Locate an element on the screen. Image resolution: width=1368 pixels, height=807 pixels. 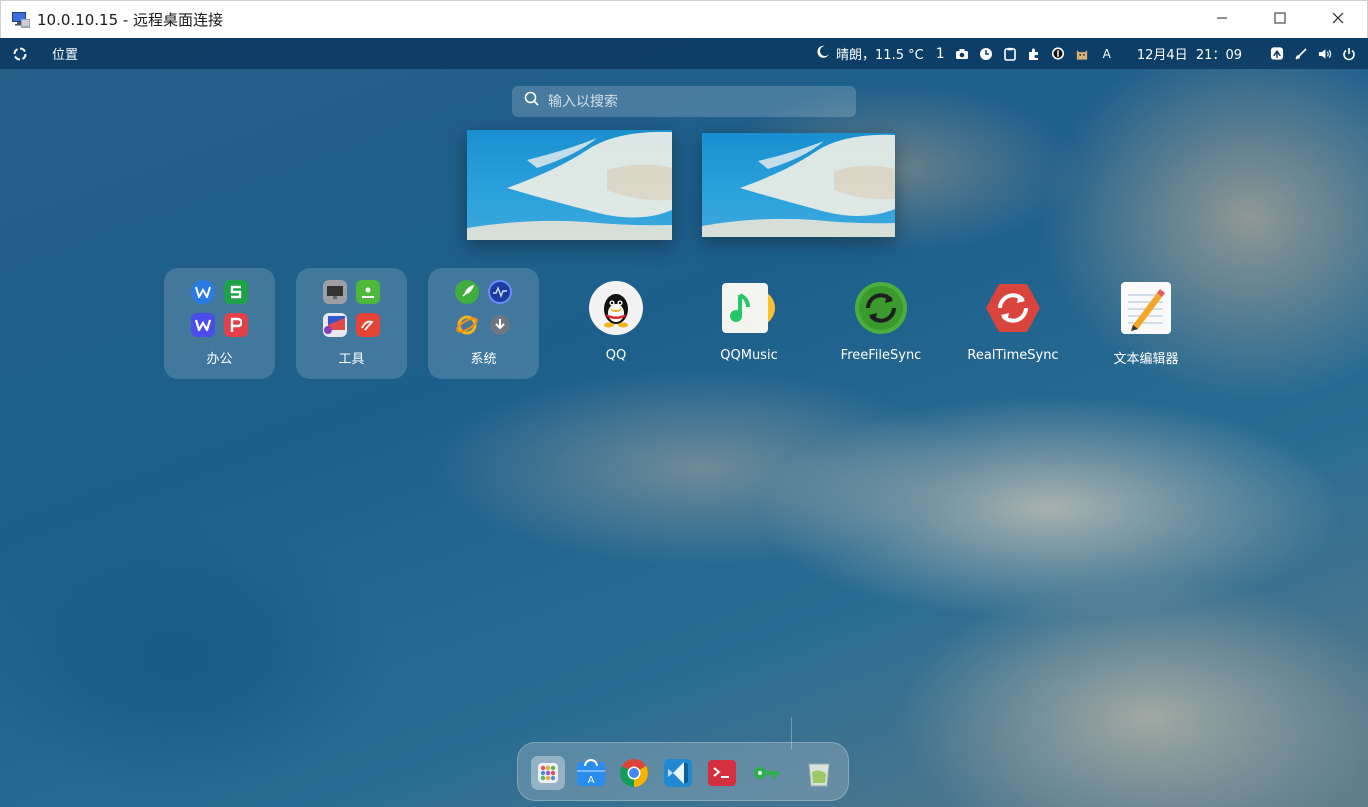
app-label: QQ is located at coordinates (616, 355).